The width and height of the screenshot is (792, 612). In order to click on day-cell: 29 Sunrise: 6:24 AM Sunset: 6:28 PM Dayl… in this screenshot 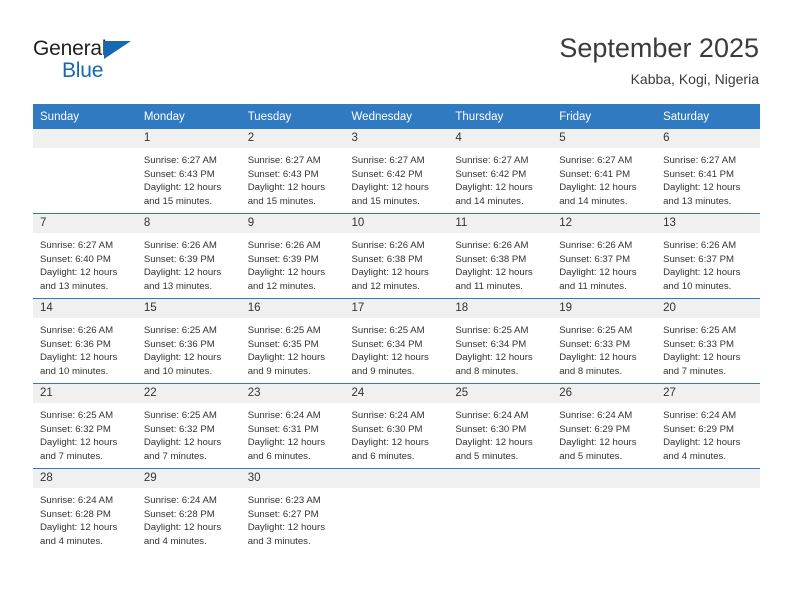, I will do `click(188, 510)`.